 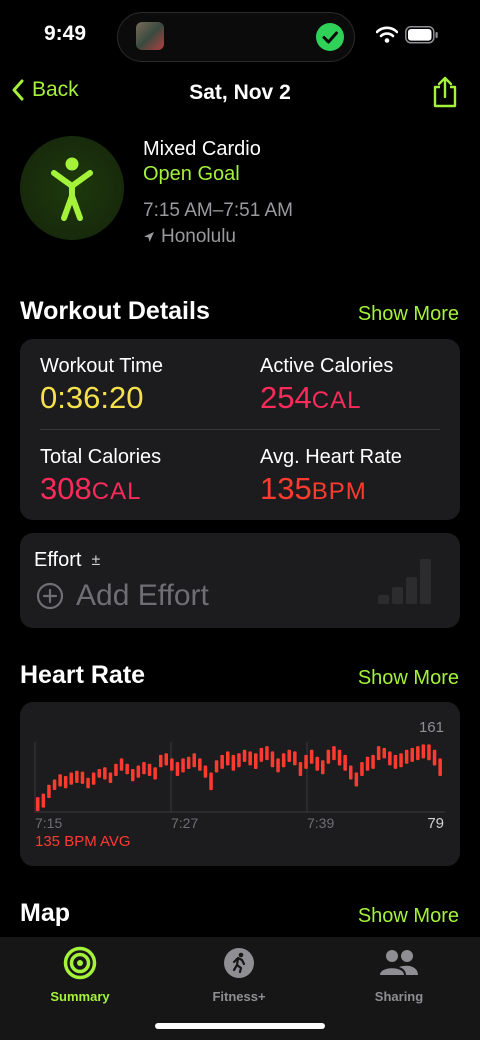 What do you see at coordinates (48, 823) in the screenshot?
I see `chart-x-tick-label: 7:15` at bounding box center [48, 823].